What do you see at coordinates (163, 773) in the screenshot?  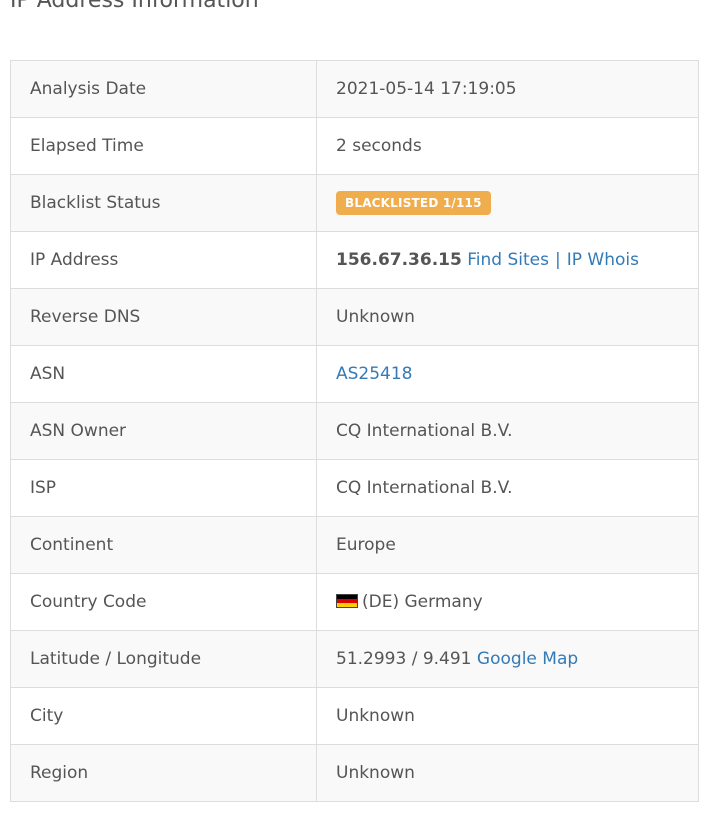 I see `label-region: Region` at bounding box center [163, 773].